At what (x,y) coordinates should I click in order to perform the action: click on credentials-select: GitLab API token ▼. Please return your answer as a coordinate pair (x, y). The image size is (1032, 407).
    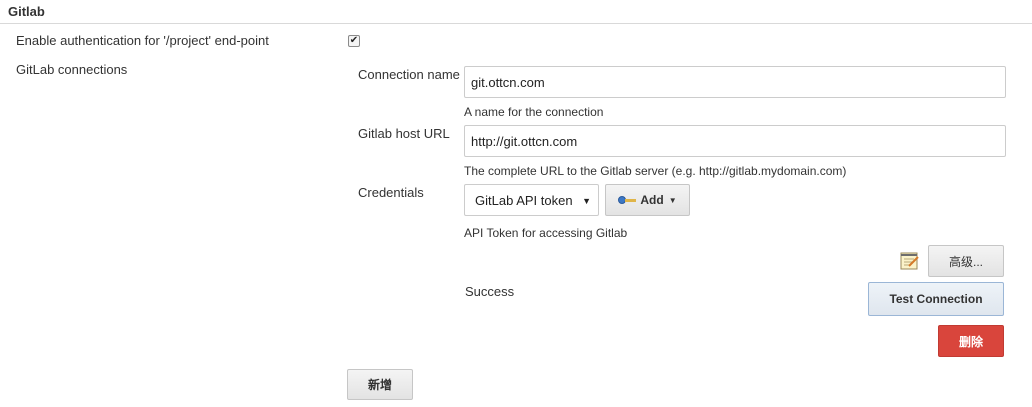
    Looking at the image, I should click on (531, 200).